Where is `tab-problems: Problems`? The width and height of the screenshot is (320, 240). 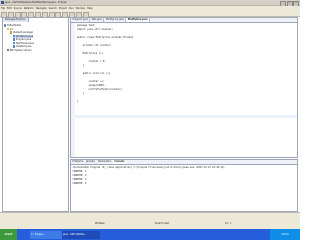
tab-problems: Problems is located at coordinates (78, 162).